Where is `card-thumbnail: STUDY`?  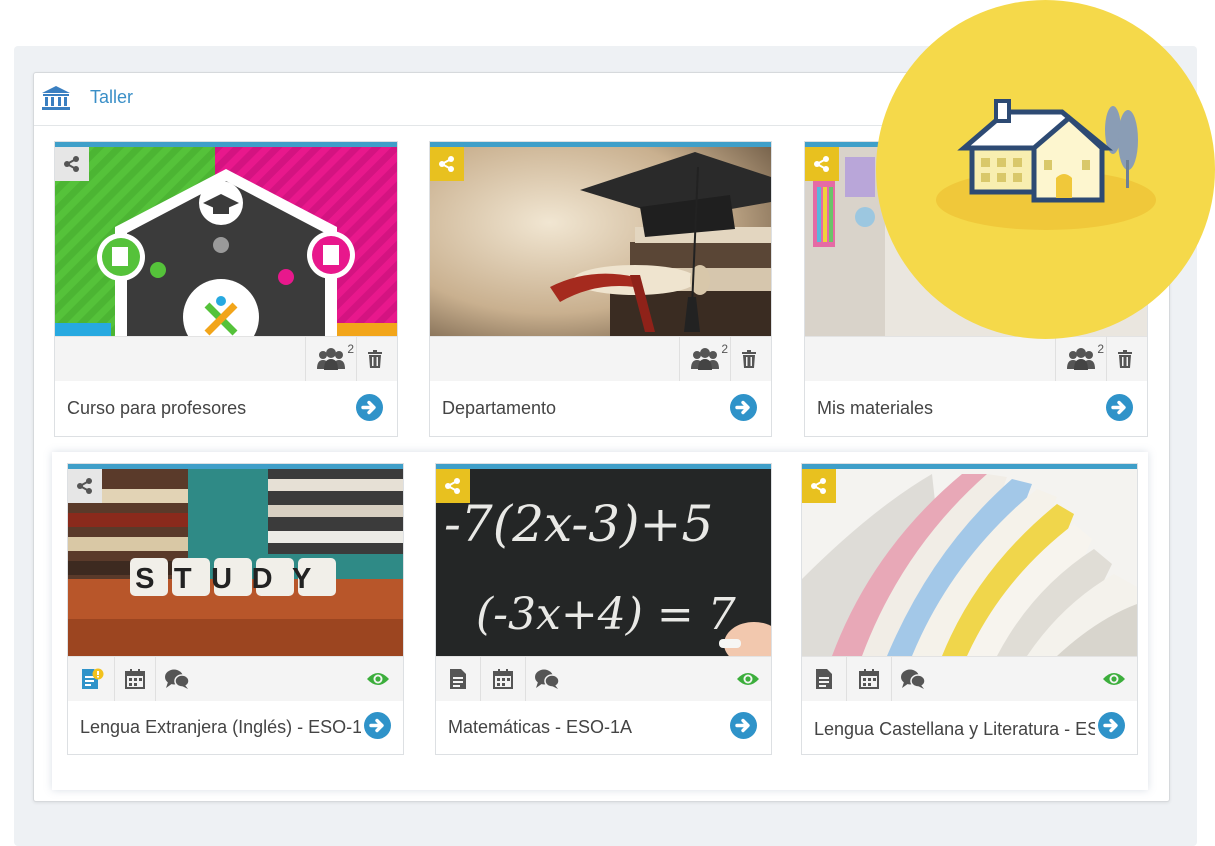 card-thumbnail: STUDY is located at coordinates (235, 562).